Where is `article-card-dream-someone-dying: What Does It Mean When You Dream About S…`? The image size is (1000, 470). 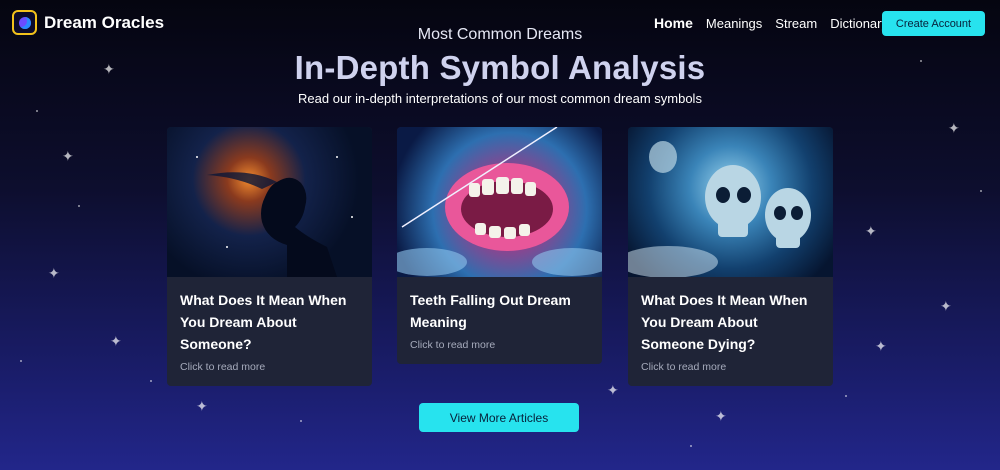
article-card-dream-someone-dying: What Does It Mean When You Dream About S… is located at coordinates (730, 256).